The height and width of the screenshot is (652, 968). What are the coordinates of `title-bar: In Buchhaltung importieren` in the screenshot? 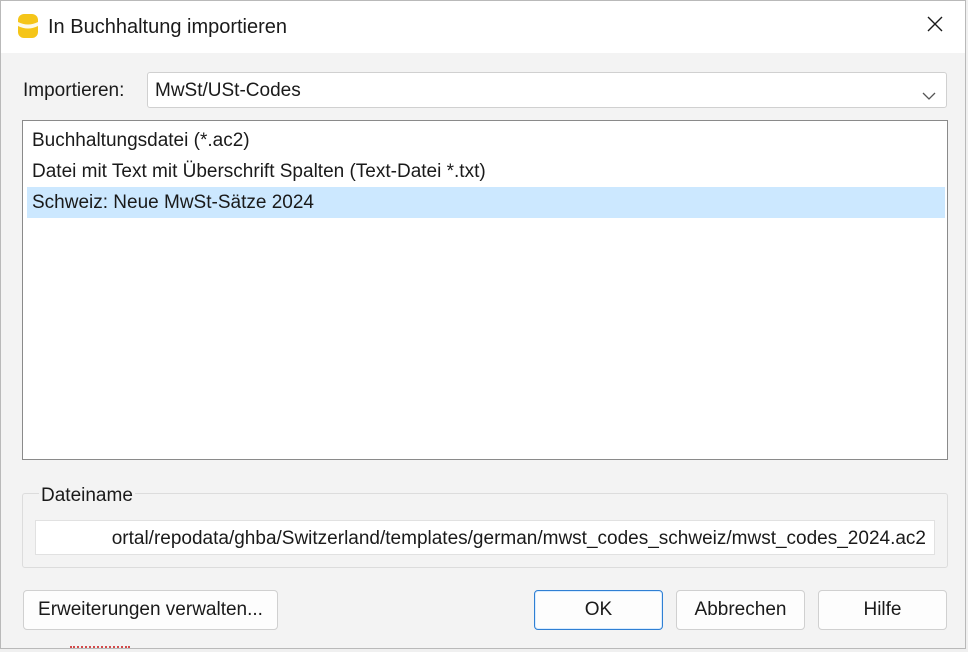 It's located at (483, 27).